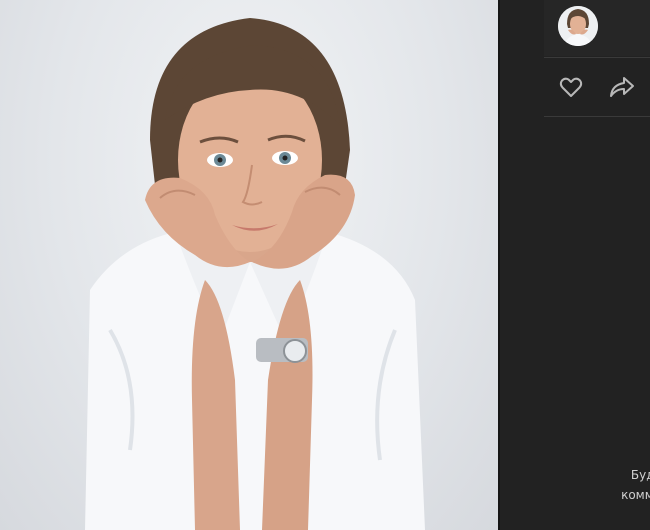  I want to click on header-divider, so click(597, 57).